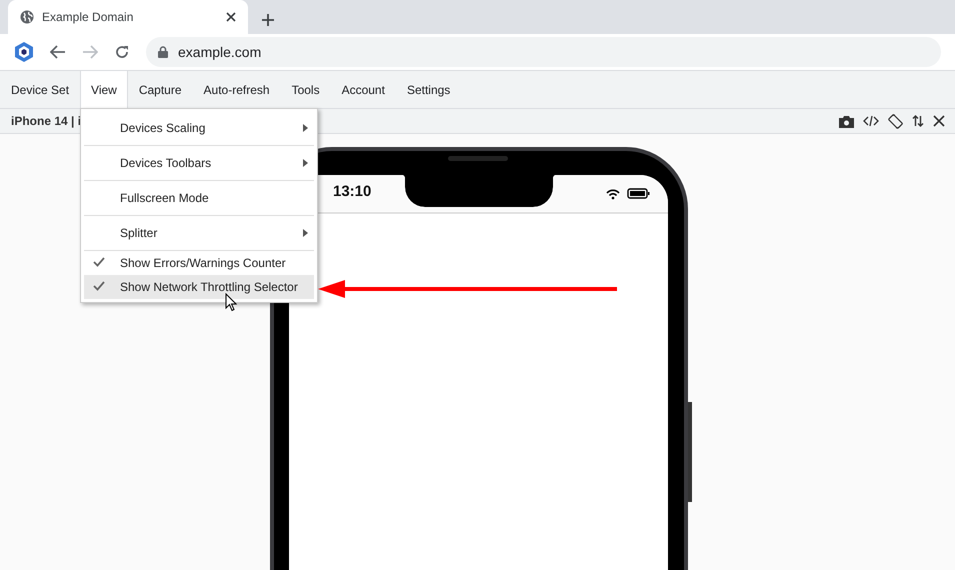 This screenshot has width=955, height=570. I want to click on menu-item: Fullscreen Mode, so click(199, 198).